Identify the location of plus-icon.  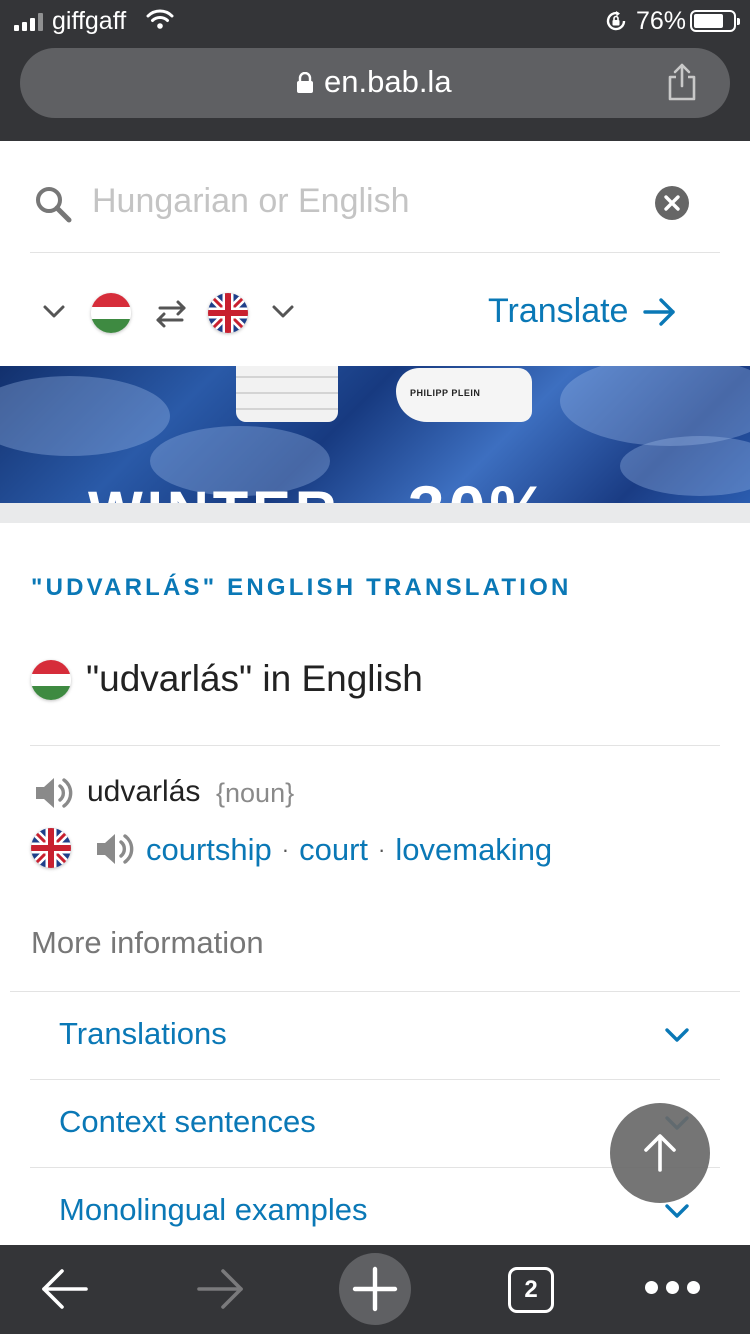
(375, 1289).